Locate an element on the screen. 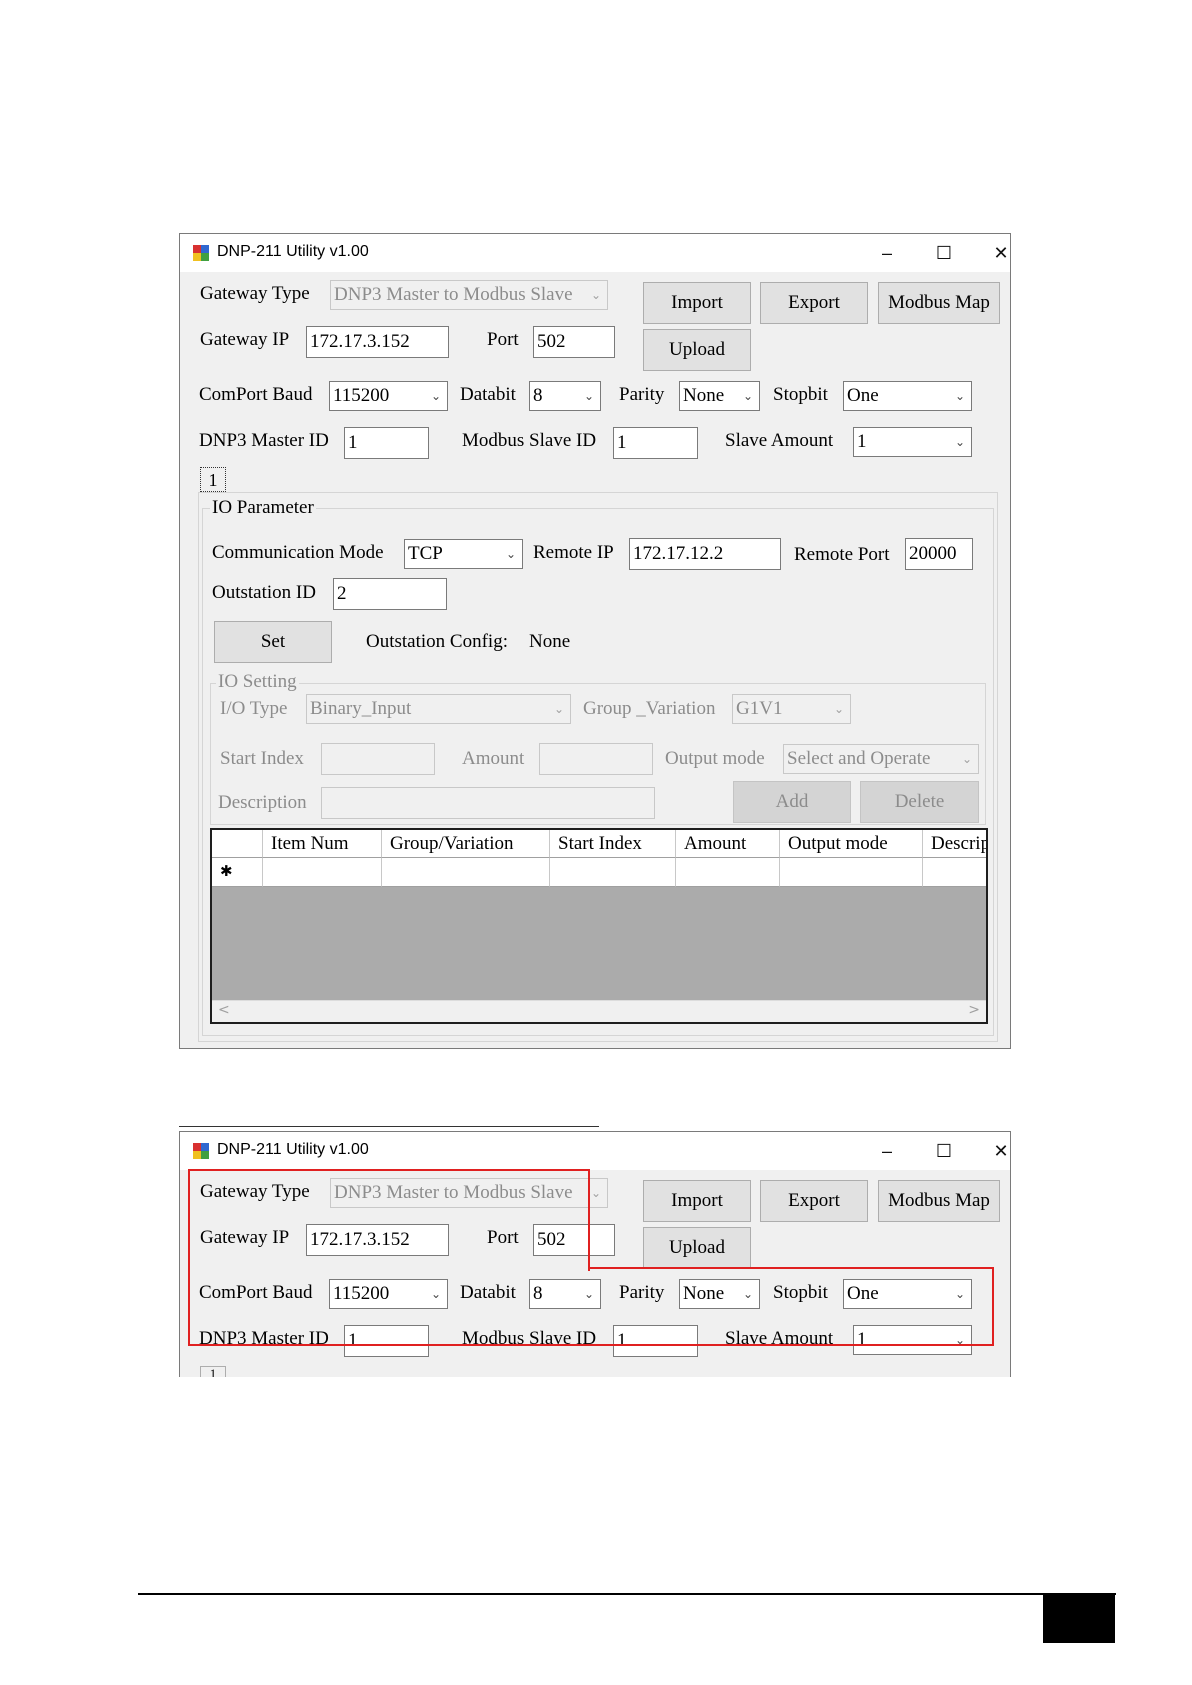 The width and height of the screenshot is (1192, 1685). modbus-slave-id-field: 1 is located at coordinates (655, 443).